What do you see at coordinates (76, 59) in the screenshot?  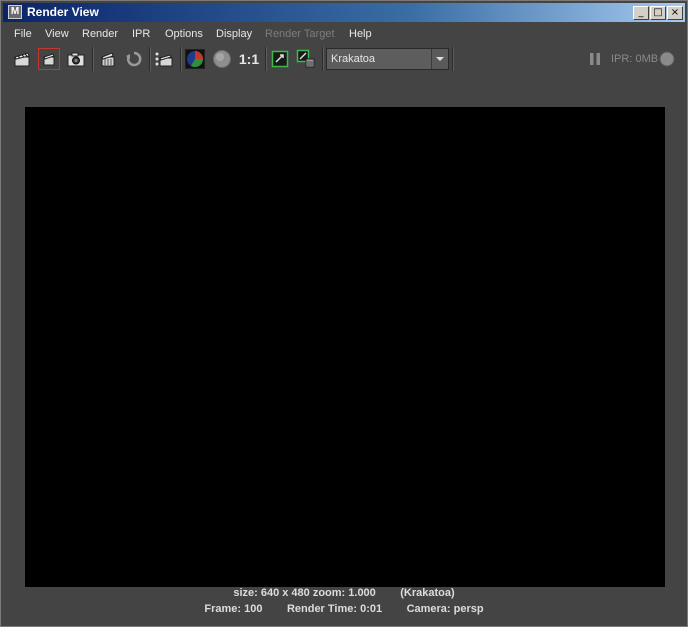 I see `snapshot-camera-icon` at bounding box center [76, 59].